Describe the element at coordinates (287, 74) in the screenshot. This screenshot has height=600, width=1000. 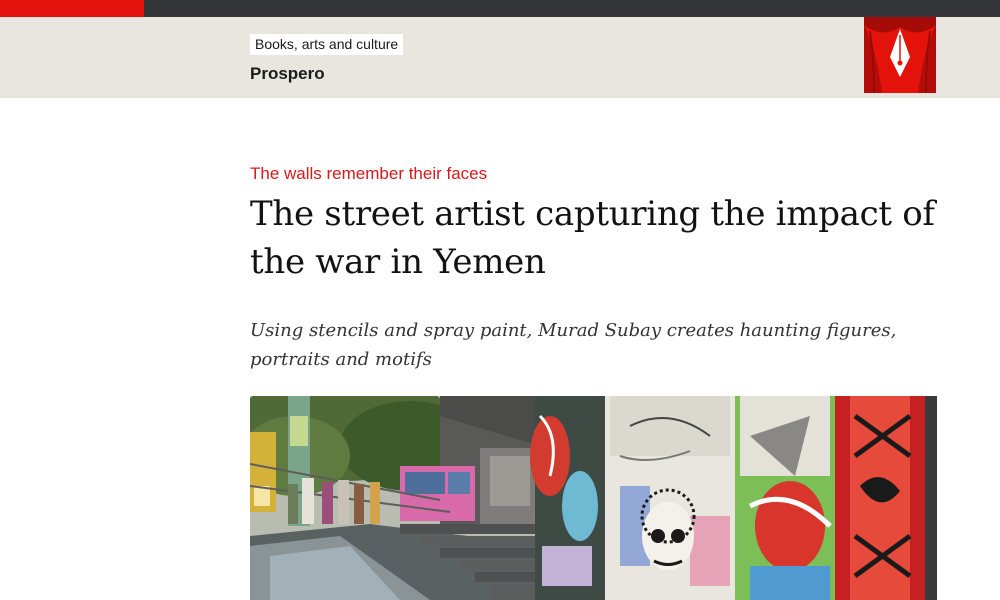
I see `section-title: Prospero` at that location.